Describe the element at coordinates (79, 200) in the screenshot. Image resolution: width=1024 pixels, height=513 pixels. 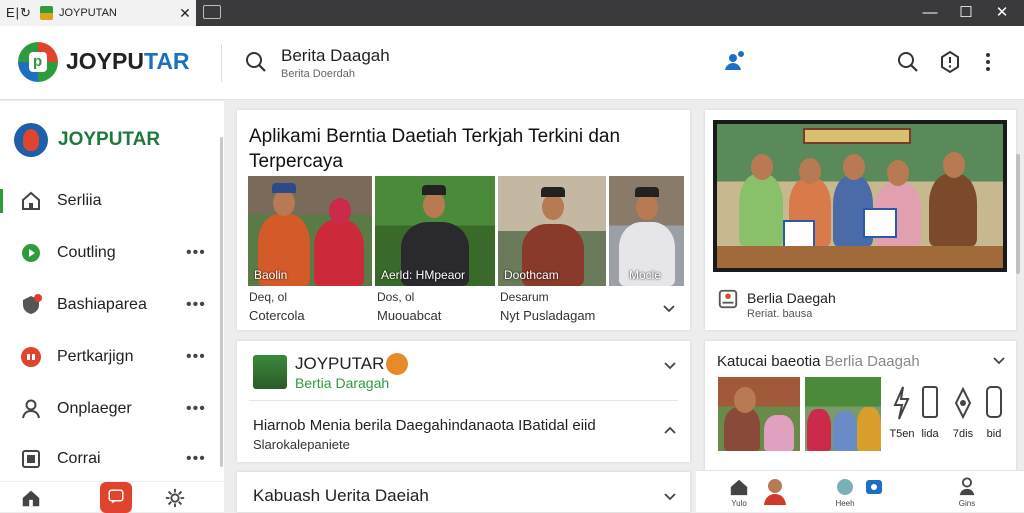
I see `sidebar-item-label: Serliia` at that location.